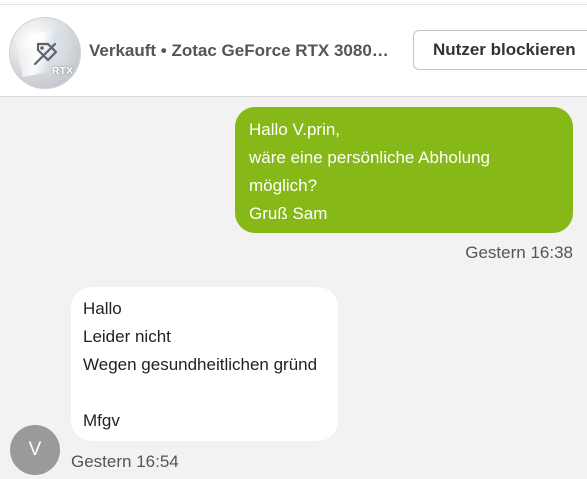 The height and width of the screenshot is (479, 587). What do you see at coordinates (295, 129) in the screenshot?
I see `message-line: Hallo V.prin,` at bounding box center [295, 129].